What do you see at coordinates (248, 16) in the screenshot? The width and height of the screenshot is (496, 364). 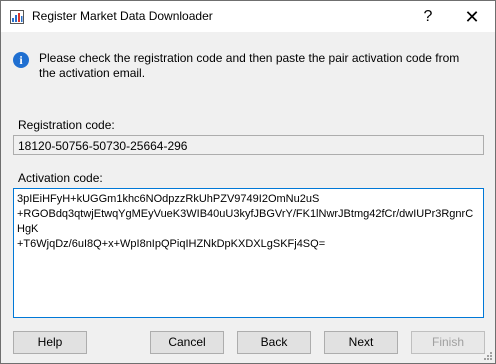 I see `title-bar: Register Market Data Downloader ? ✕` at bounding box center [248, 16].